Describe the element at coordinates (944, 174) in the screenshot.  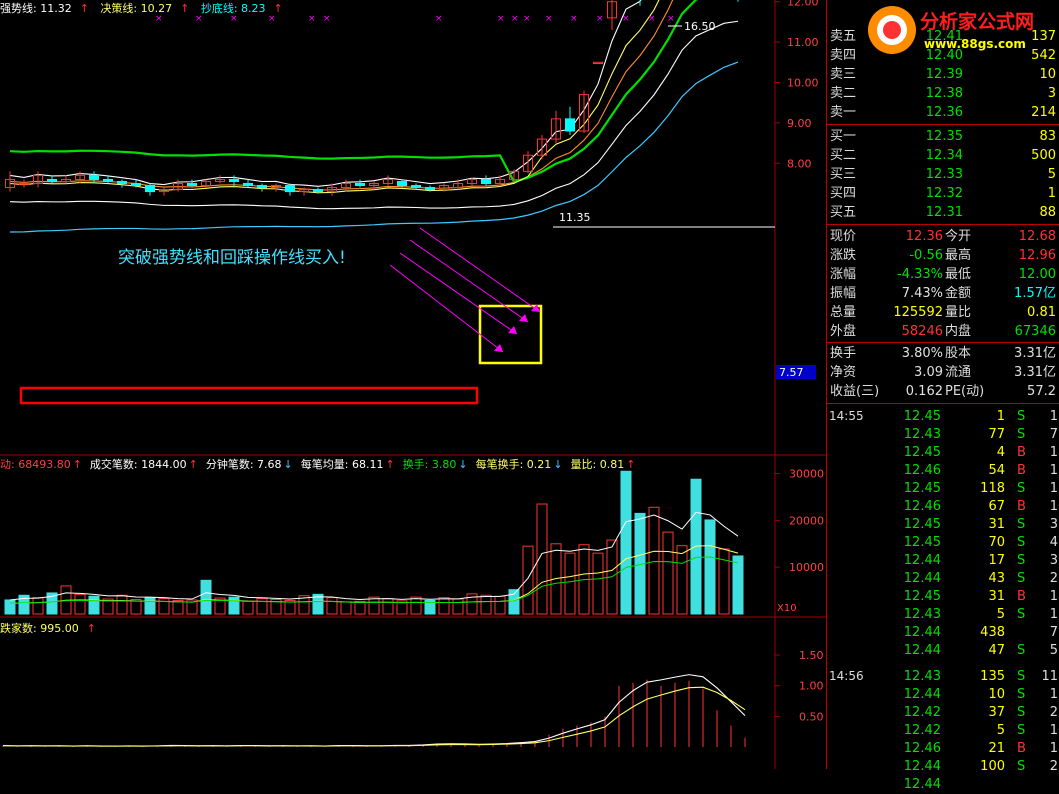
I see `bid-price: 12.33` at that location.